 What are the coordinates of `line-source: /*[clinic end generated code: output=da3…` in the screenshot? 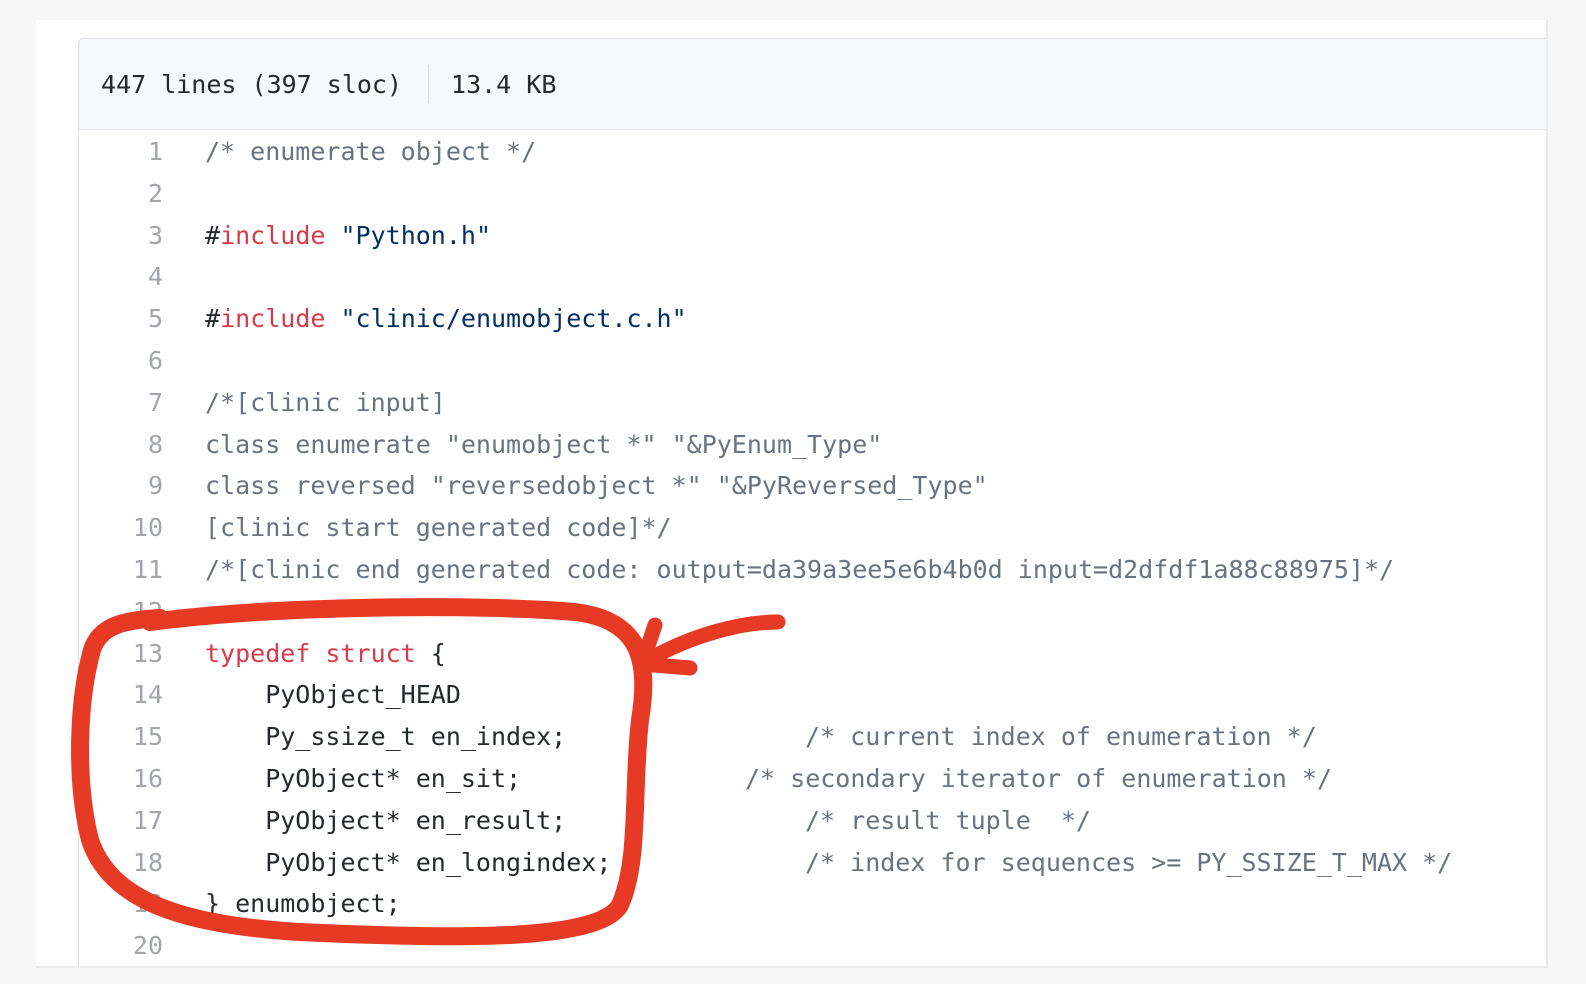 It's located at (799, 570).